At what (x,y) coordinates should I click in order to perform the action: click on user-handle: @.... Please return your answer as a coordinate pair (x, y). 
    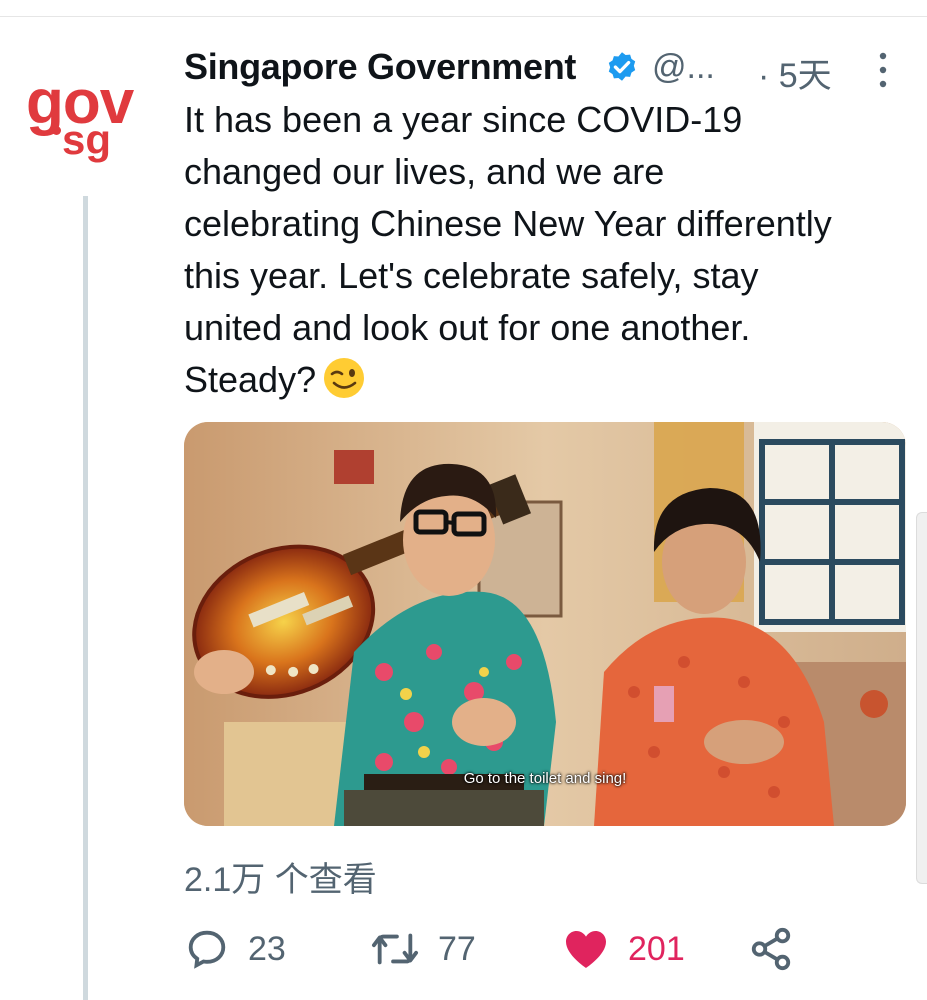
    Looking at the image, I should click on (683, 67).